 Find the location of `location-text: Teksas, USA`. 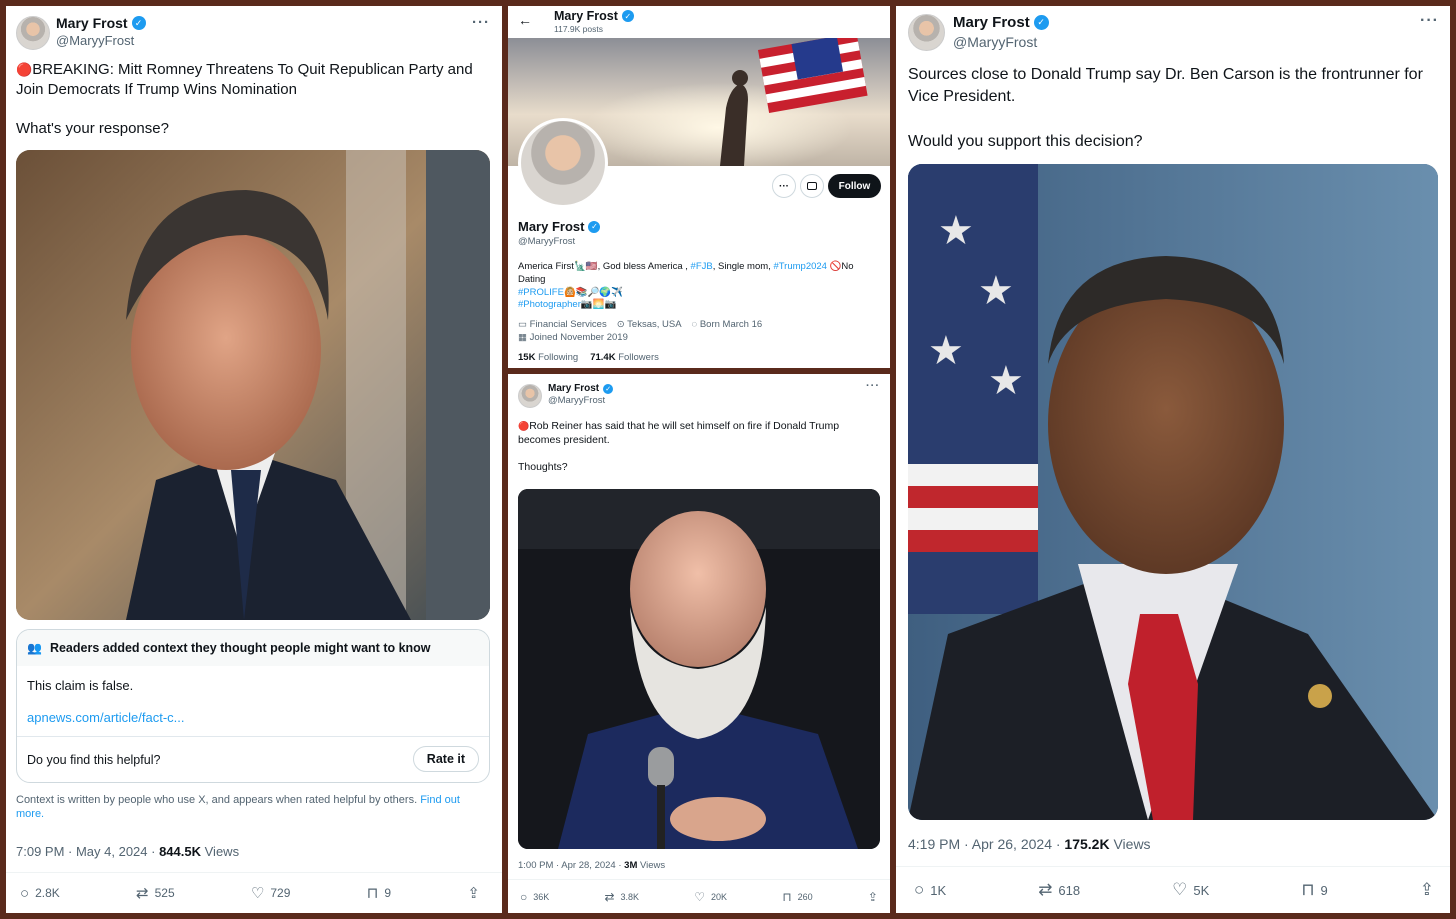

location-text: Teksas, USA is located at coordinates (654, 324).